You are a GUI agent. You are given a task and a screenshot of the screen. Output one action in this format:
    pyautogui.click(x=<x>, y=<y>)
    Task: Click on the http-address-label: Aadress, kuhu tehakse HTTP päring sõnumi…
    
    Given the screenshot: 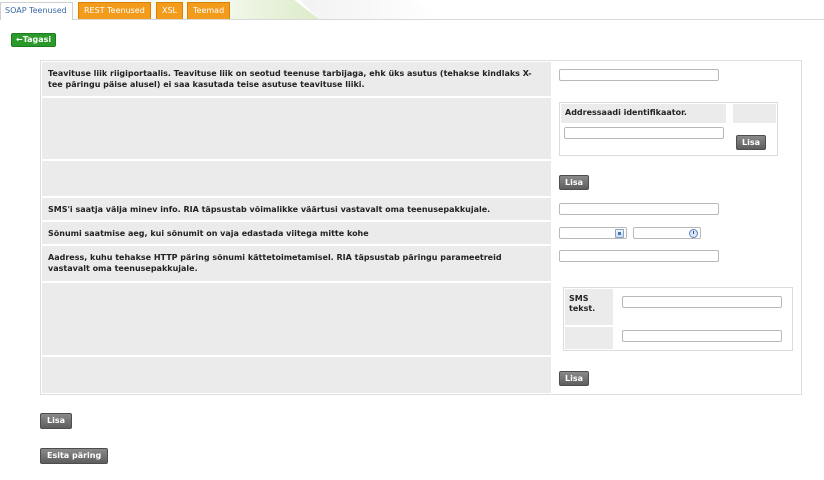 What is the action you would take?
    pyautogui.click(x=296, y=263)
    